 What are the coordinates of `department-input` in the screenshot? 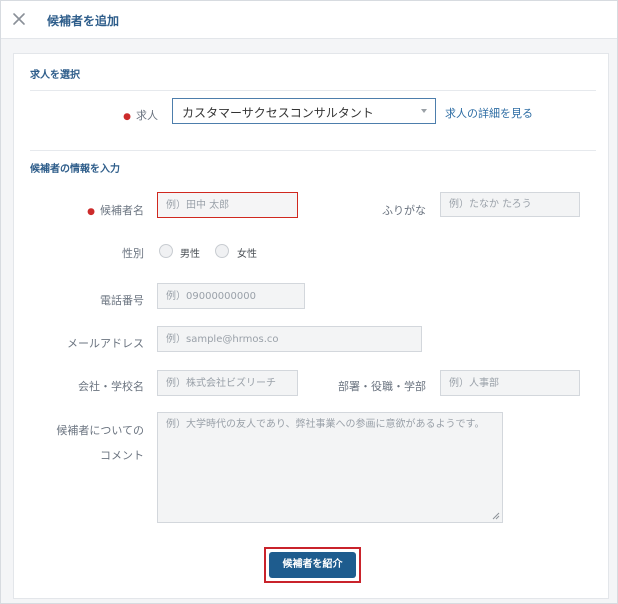 It's located at (510, 383).